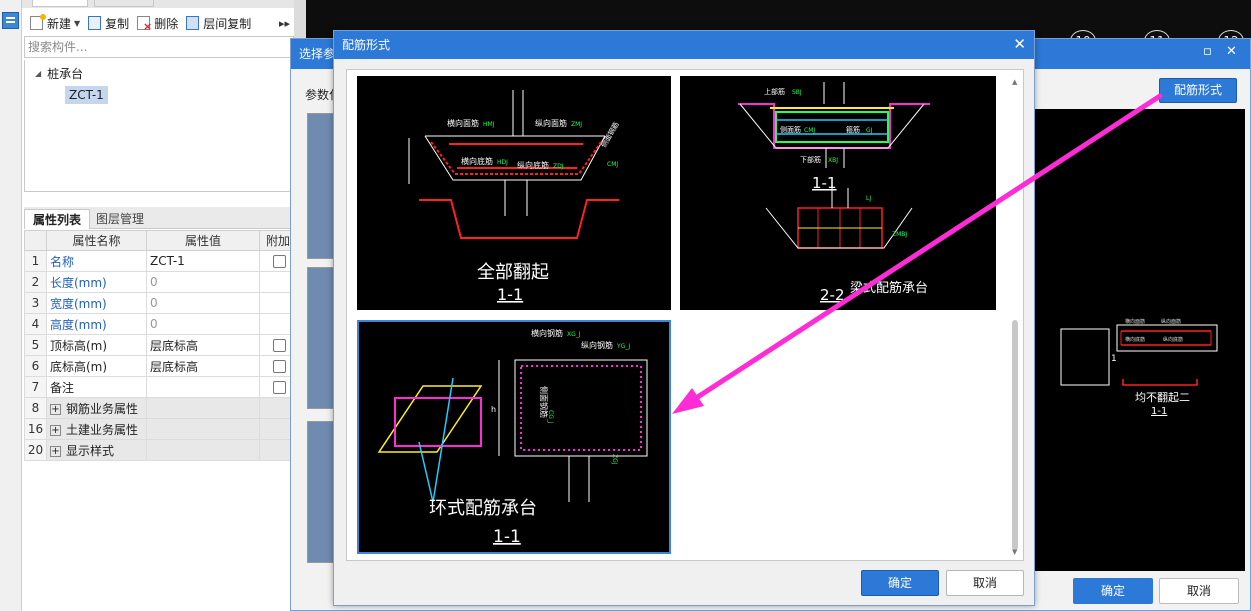  What do you see at coordinates (96, 450) in the screenshot?
I see `property-group: + 显示样式` at bounding box center [96, 450].